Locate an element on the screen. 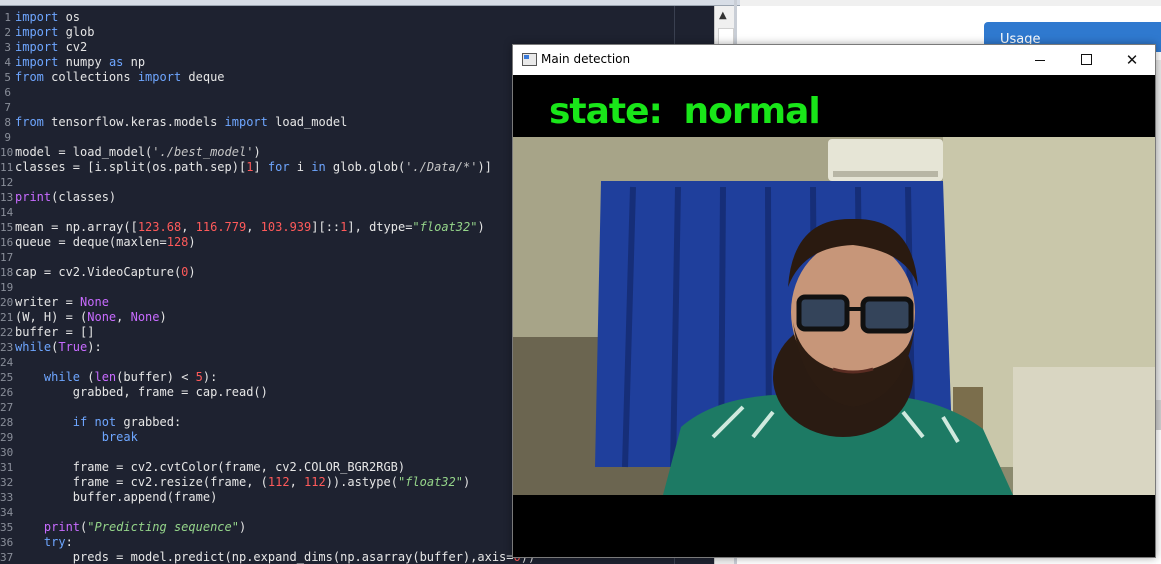  code-line: 7 is located at coordinates (267, 107).